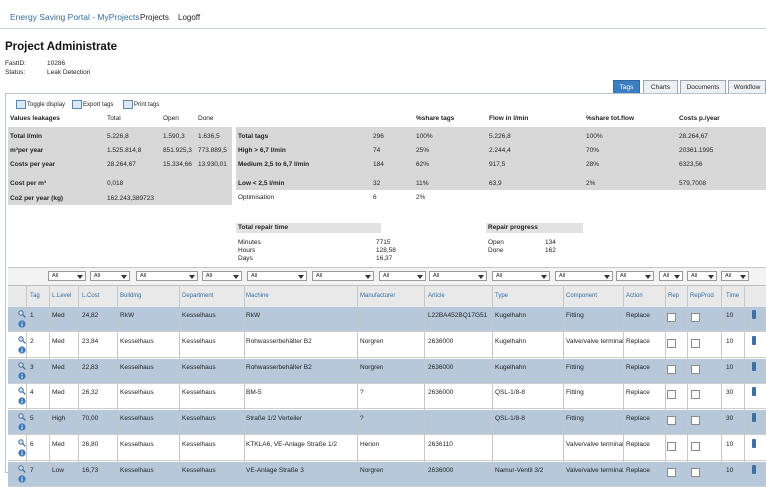  I want to click on tags-row-label: Low < 2,5 l/min, so click(261, 183).